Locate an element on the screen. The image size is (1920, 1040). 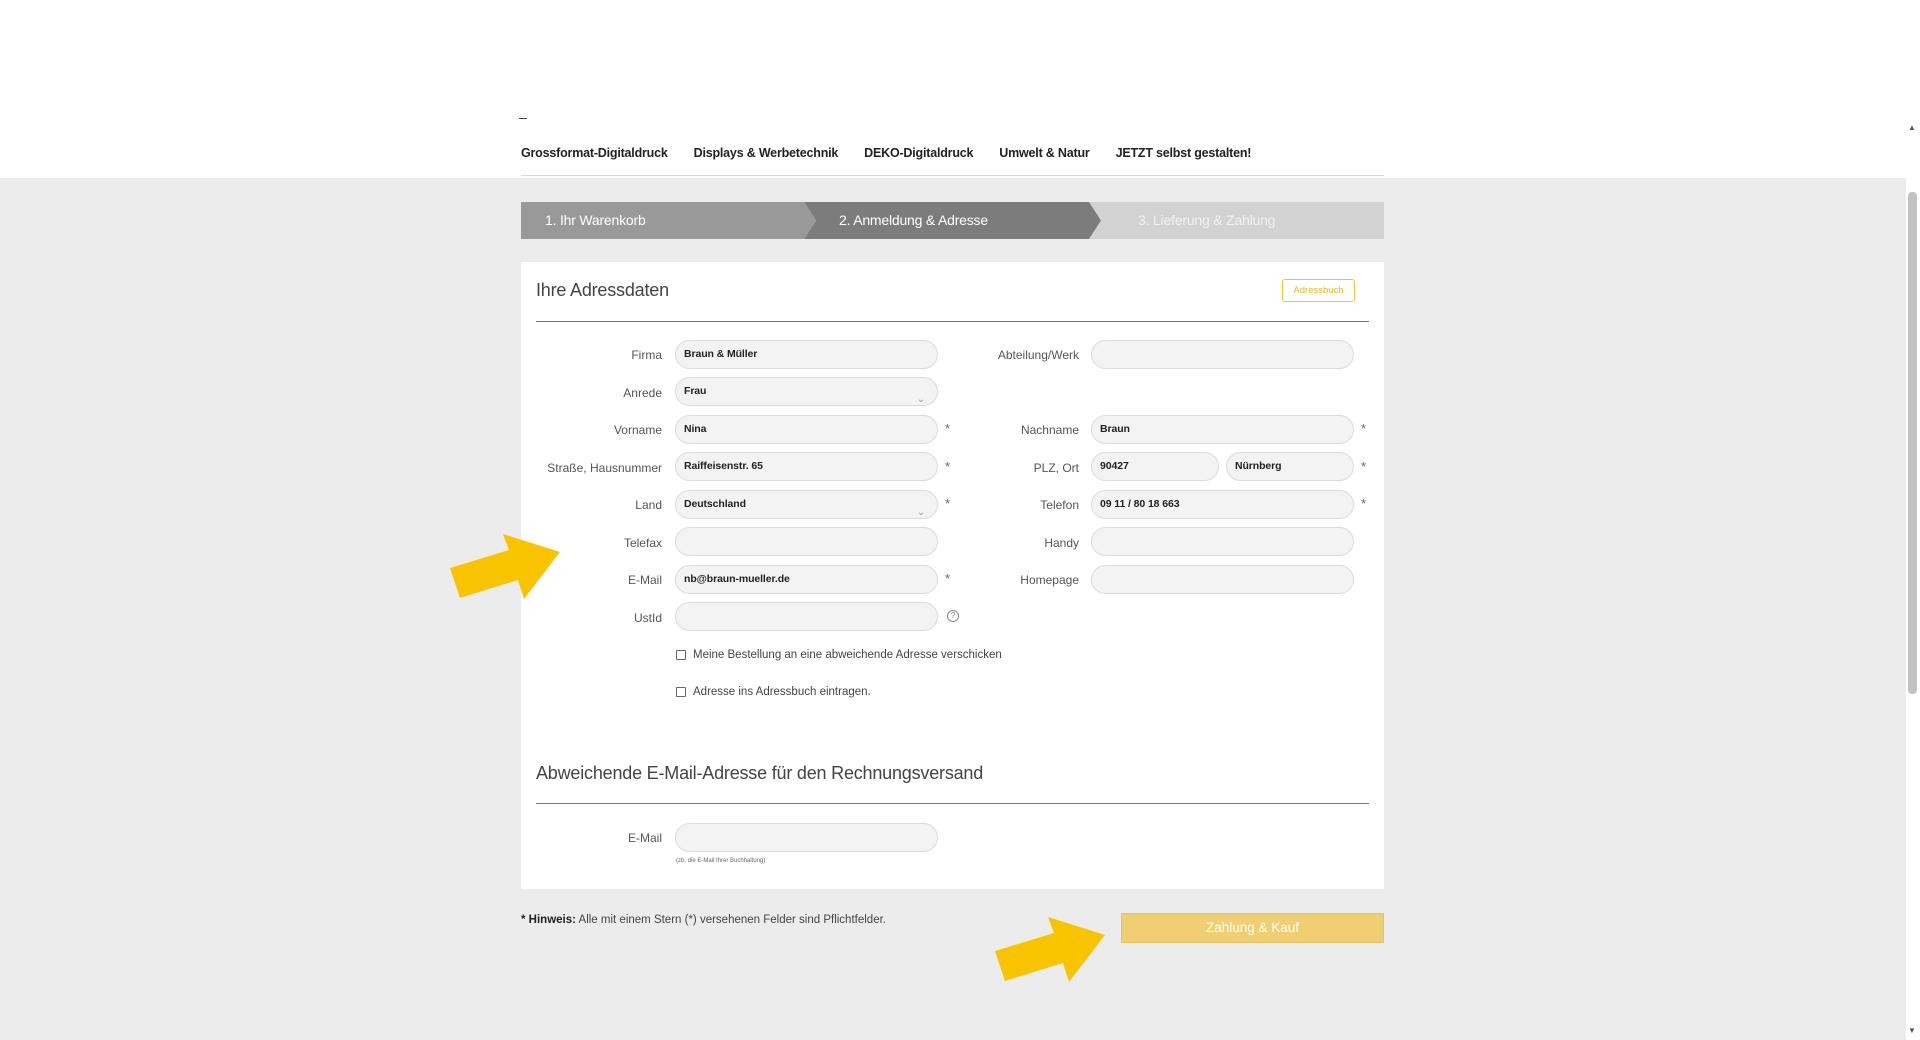
nachname-field: Braun is located at coordinates (1222, 429).